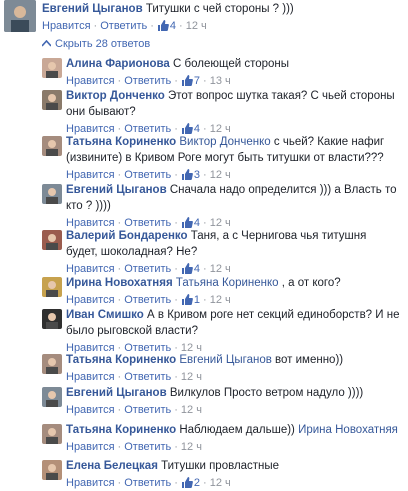  What do you see at coordinates (227, 283) in the screenshot?
I see `reply-mention: Татьяна Кориненко` at bounding box center [227, 283].